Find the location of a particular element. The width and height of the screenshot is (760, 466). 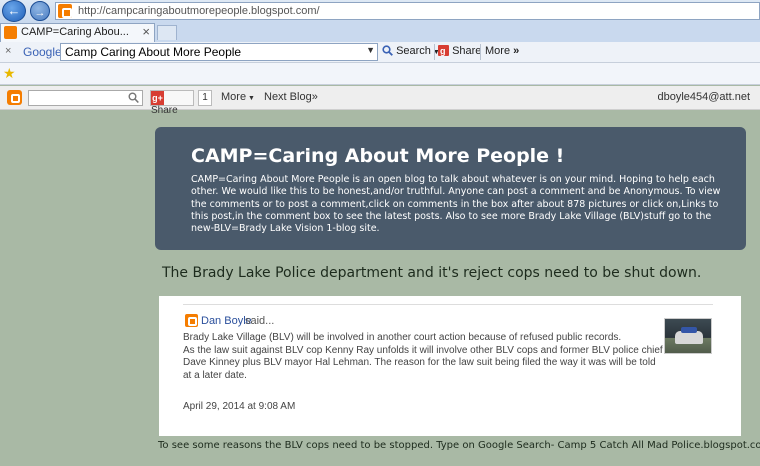

google-share-button: g Share is located at coordinates (459, 51).